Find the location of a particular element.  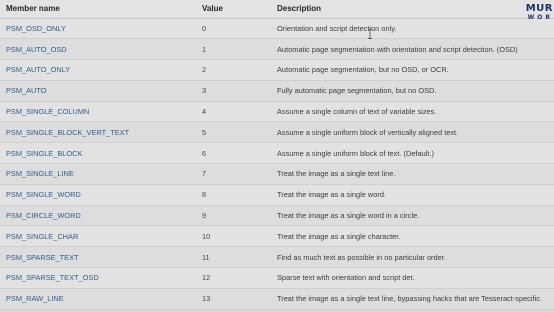

member-name-cell: PSM_OSD_ONLY is located at coordinates (98, 29).